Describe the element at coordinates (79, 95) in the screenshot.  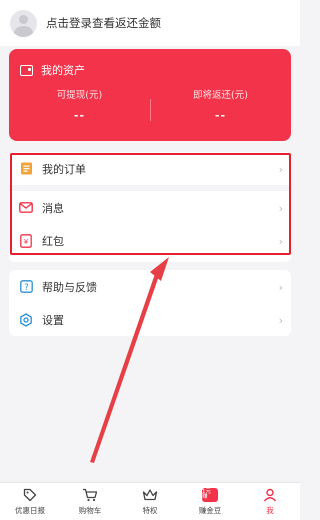
I see `withdrawable-label: 可提现(元)` at that location.